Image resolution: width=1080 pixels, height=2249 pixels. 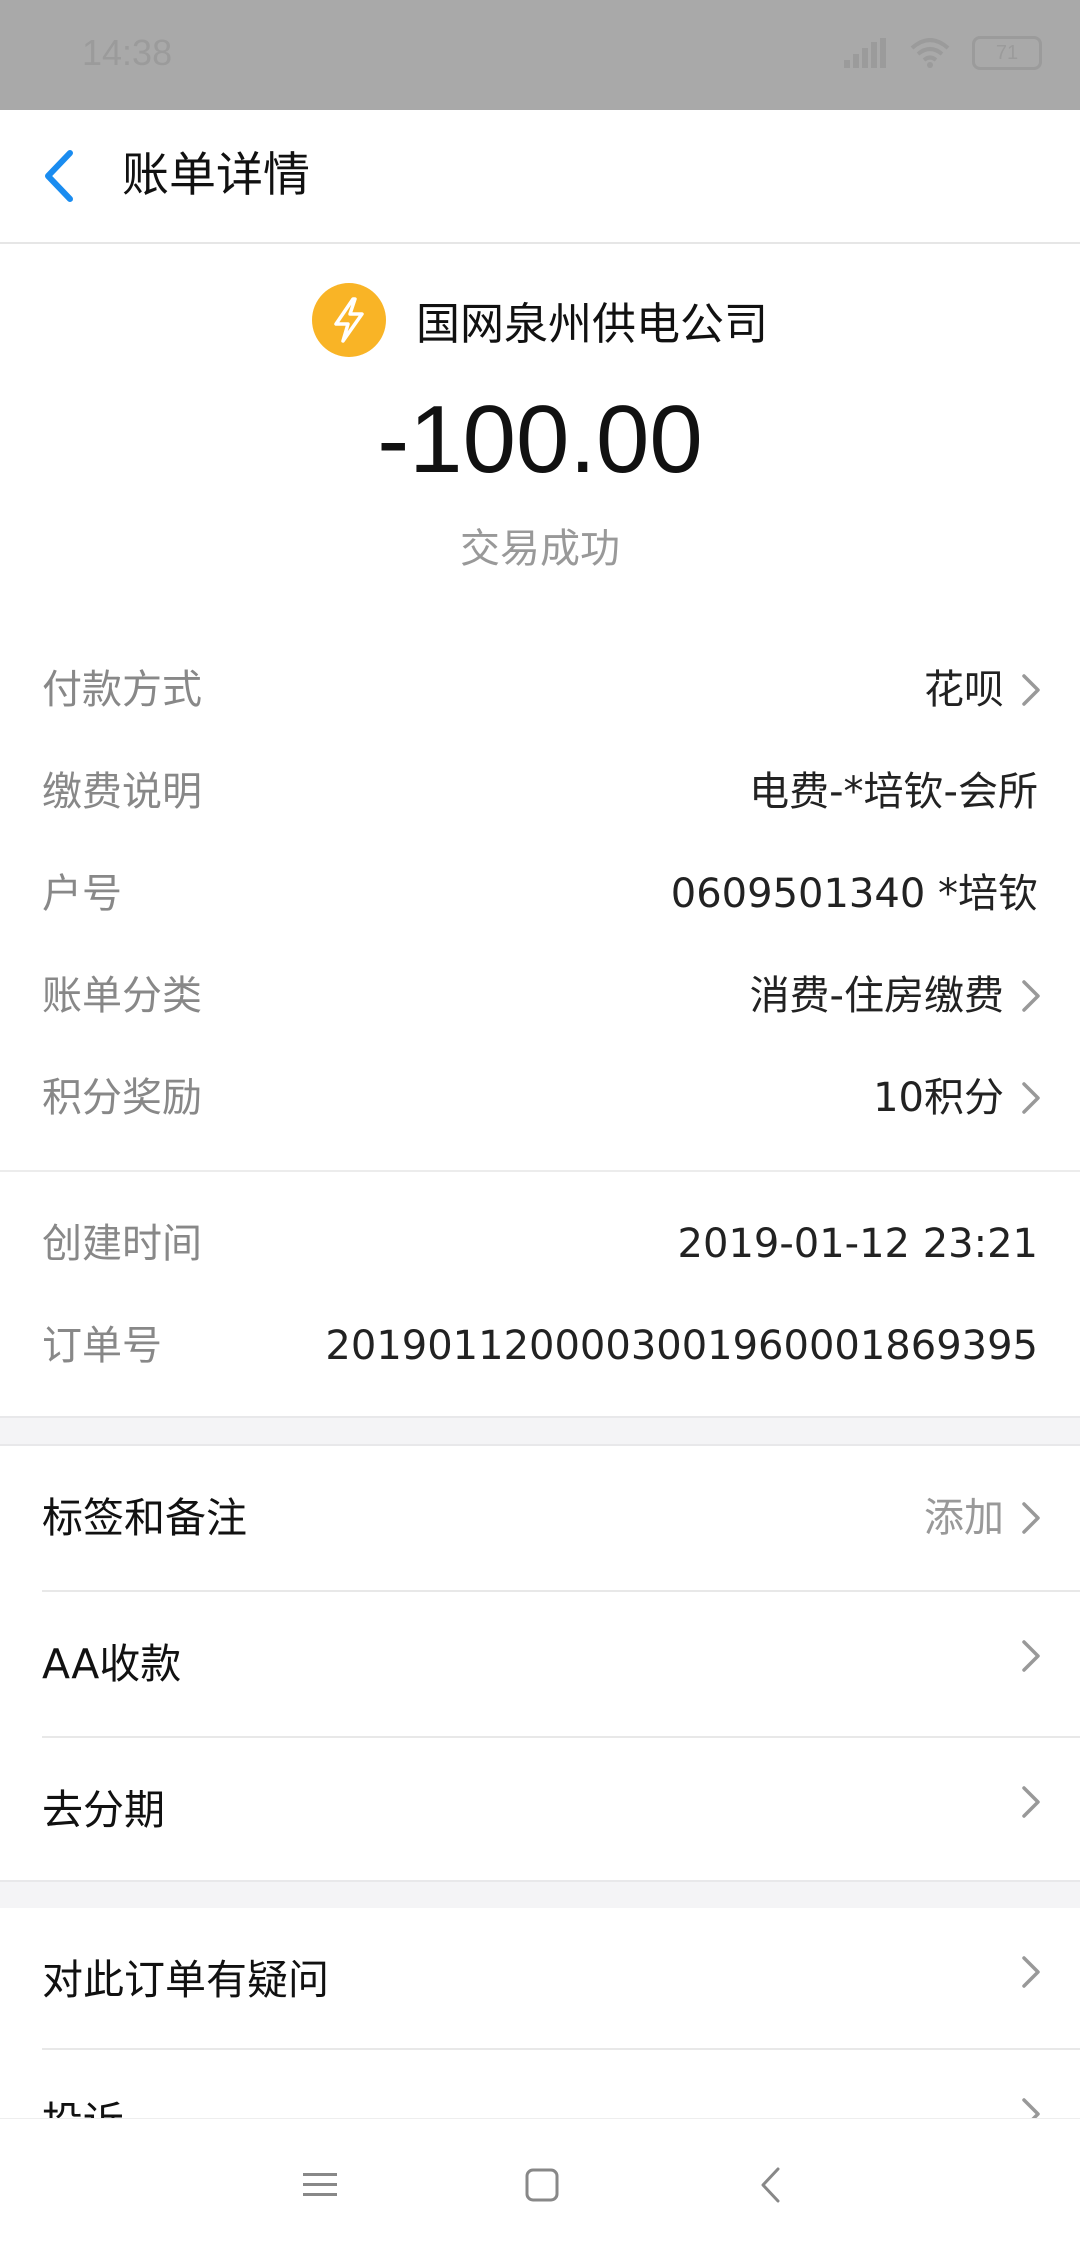 I want to click on detail-row-account-number: 户号 0609501340 *培钦, so click(x=540, y=894).